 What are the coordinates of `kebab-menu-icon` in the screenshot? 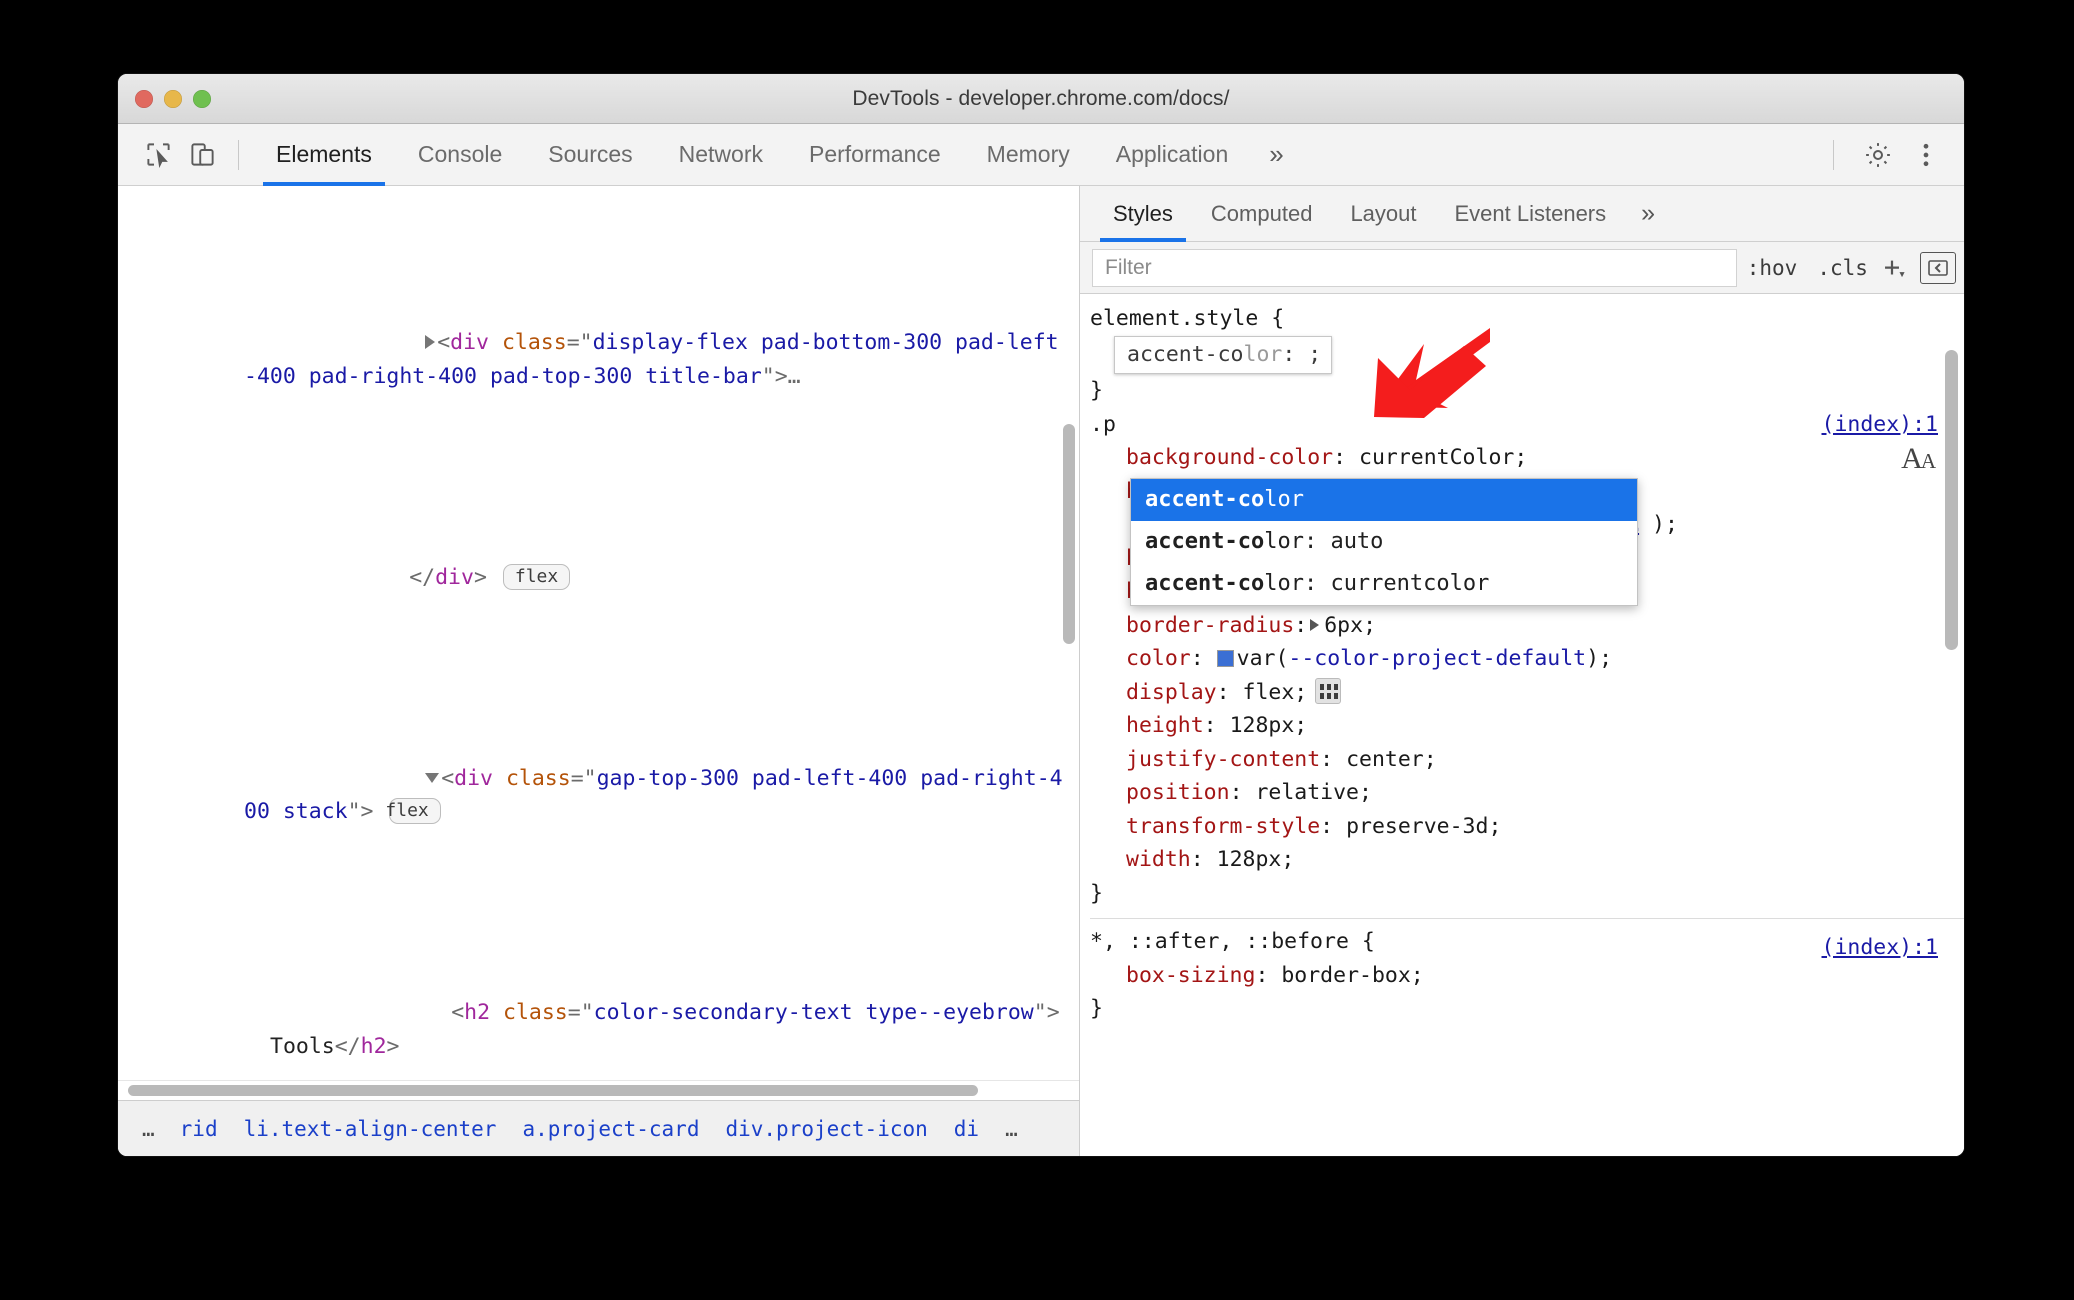 It's located at (1926, 155).